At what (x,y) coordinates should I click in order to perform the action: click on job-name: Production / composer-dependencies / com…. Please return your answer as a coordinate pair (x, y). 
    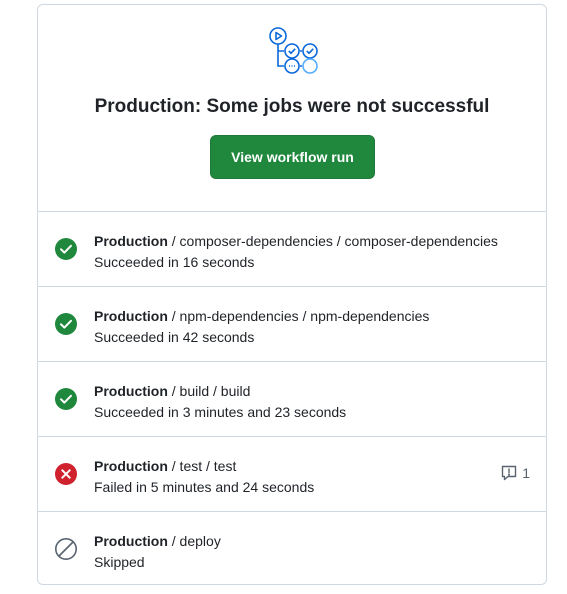
    Looking at the image, I should click on (296, 241).